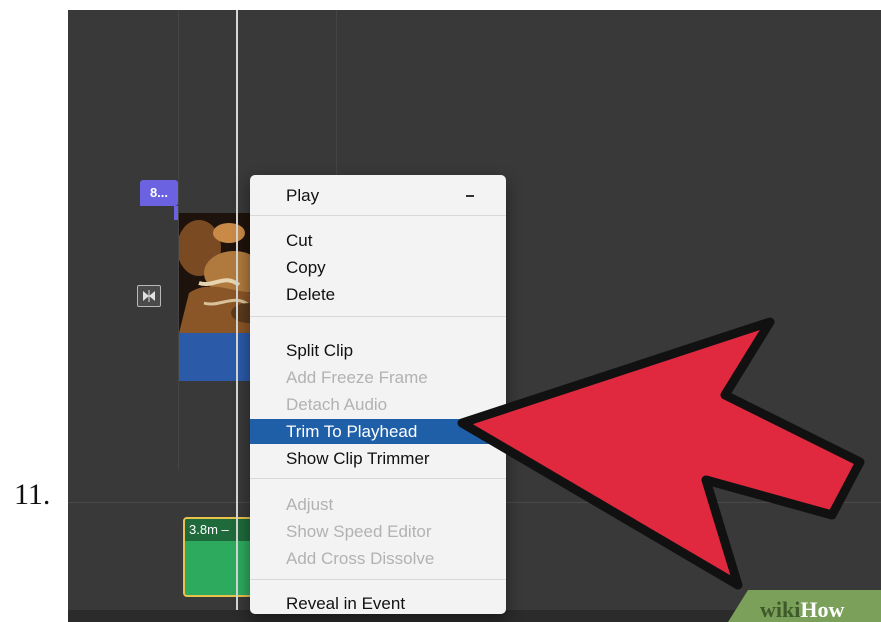 The image size is (881, 622). I want to click on wikihow-watermark: wikiHow, so click(804, 606).